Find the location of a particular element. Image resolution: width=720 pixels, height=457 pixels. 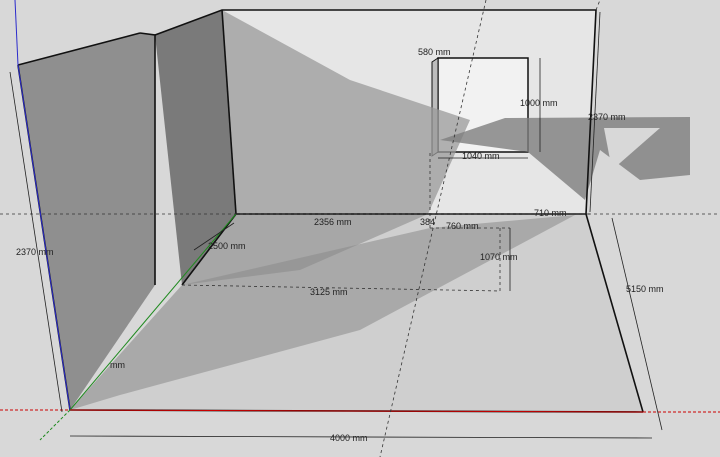

dim-floor-width: 4000 mm is located at coordinates (349, 438).